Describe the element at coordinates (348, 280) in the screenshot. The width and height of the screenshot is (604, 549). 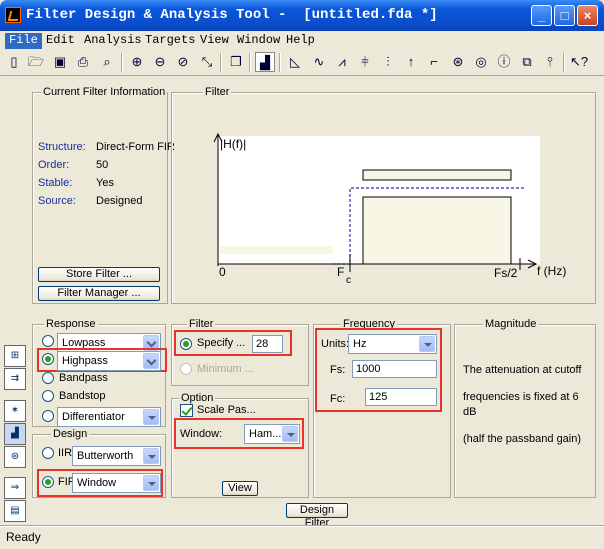
I see `fc-subscript: c` at that location.